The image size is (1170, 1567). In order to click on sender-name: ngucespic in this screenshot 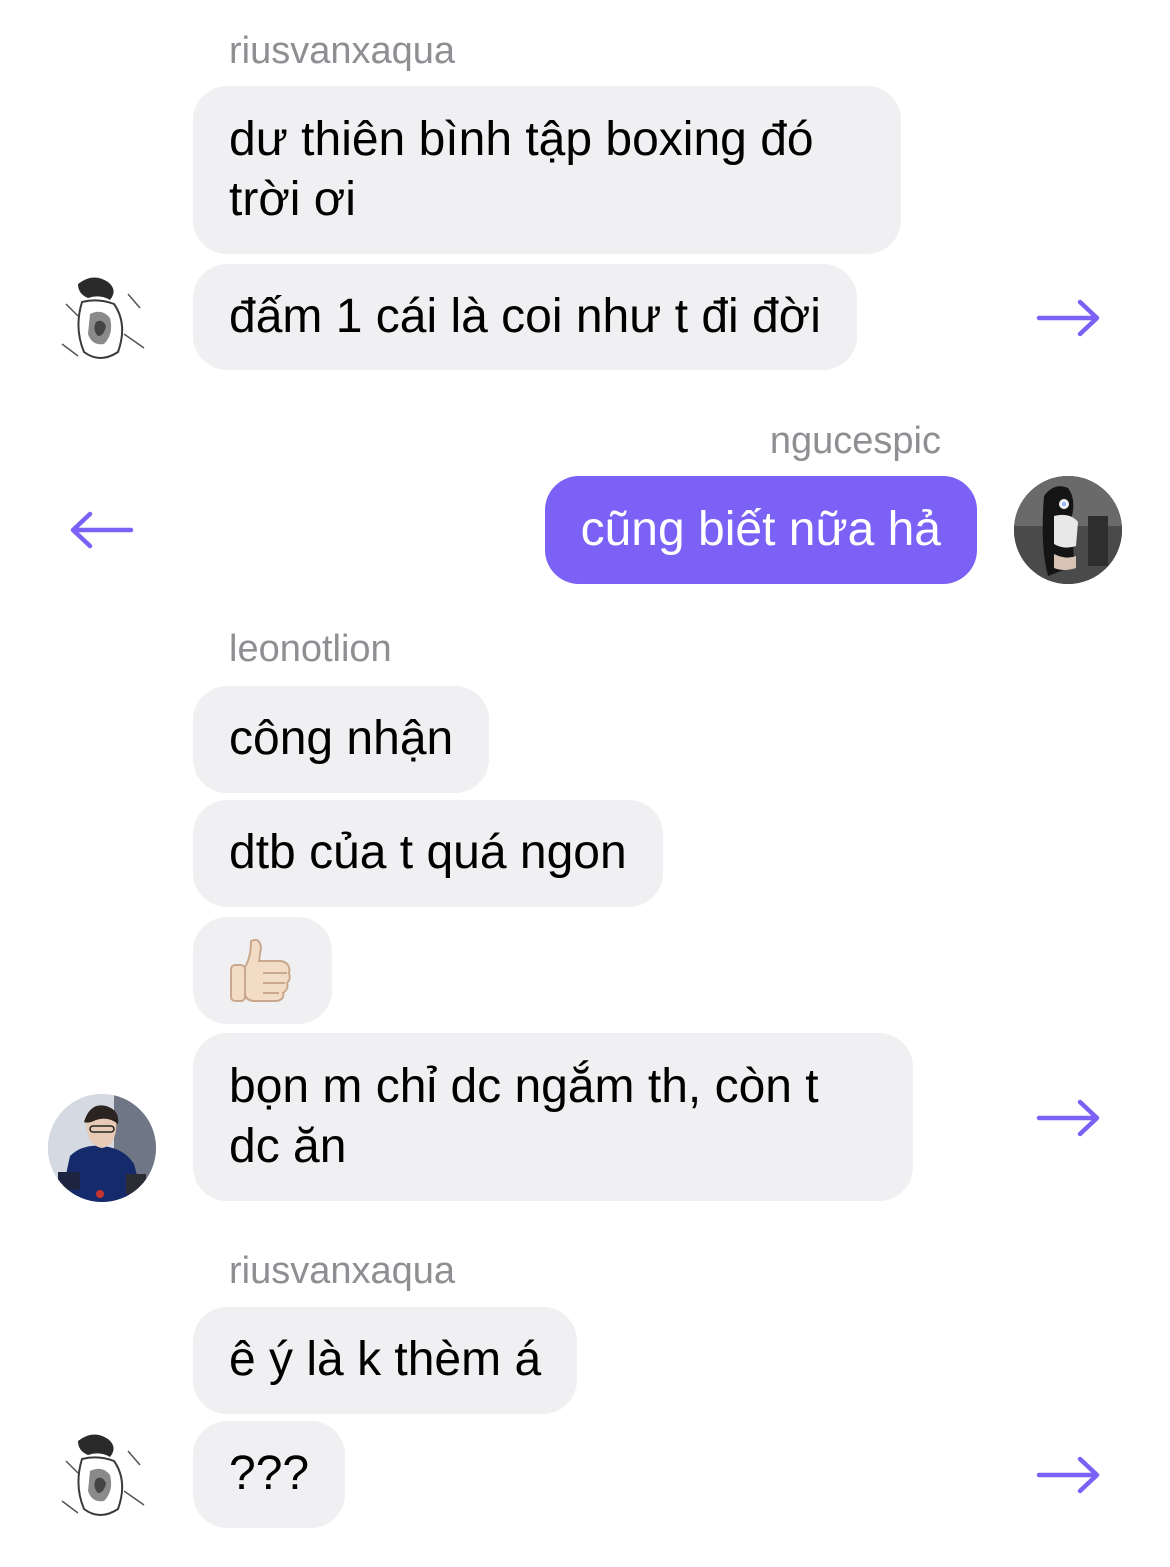, I will do `click(855, 441)`.